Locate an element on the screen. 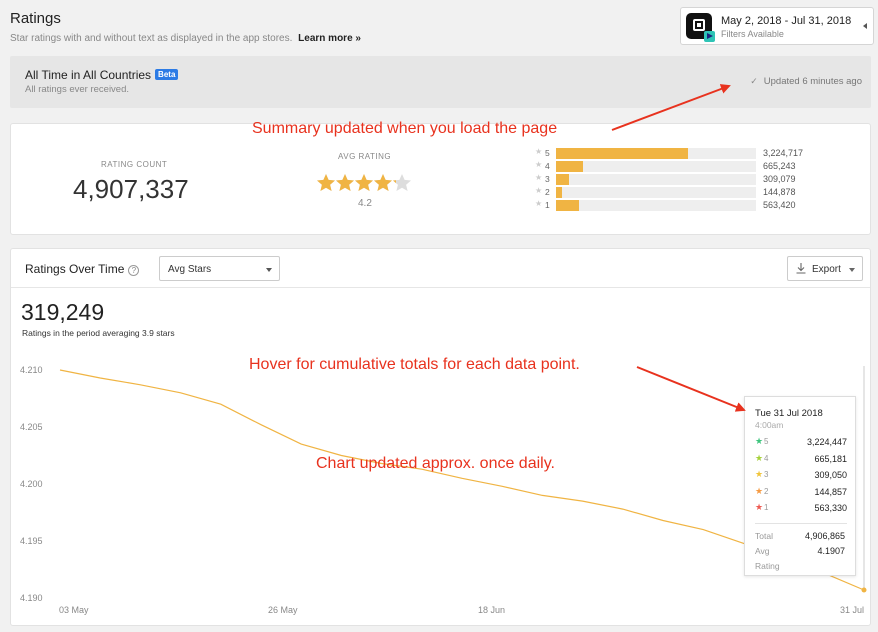 Image resolution: width=878 pixels, height=632 pixels. y-tick-label: 4.210 is located at coordinates (31, 370).